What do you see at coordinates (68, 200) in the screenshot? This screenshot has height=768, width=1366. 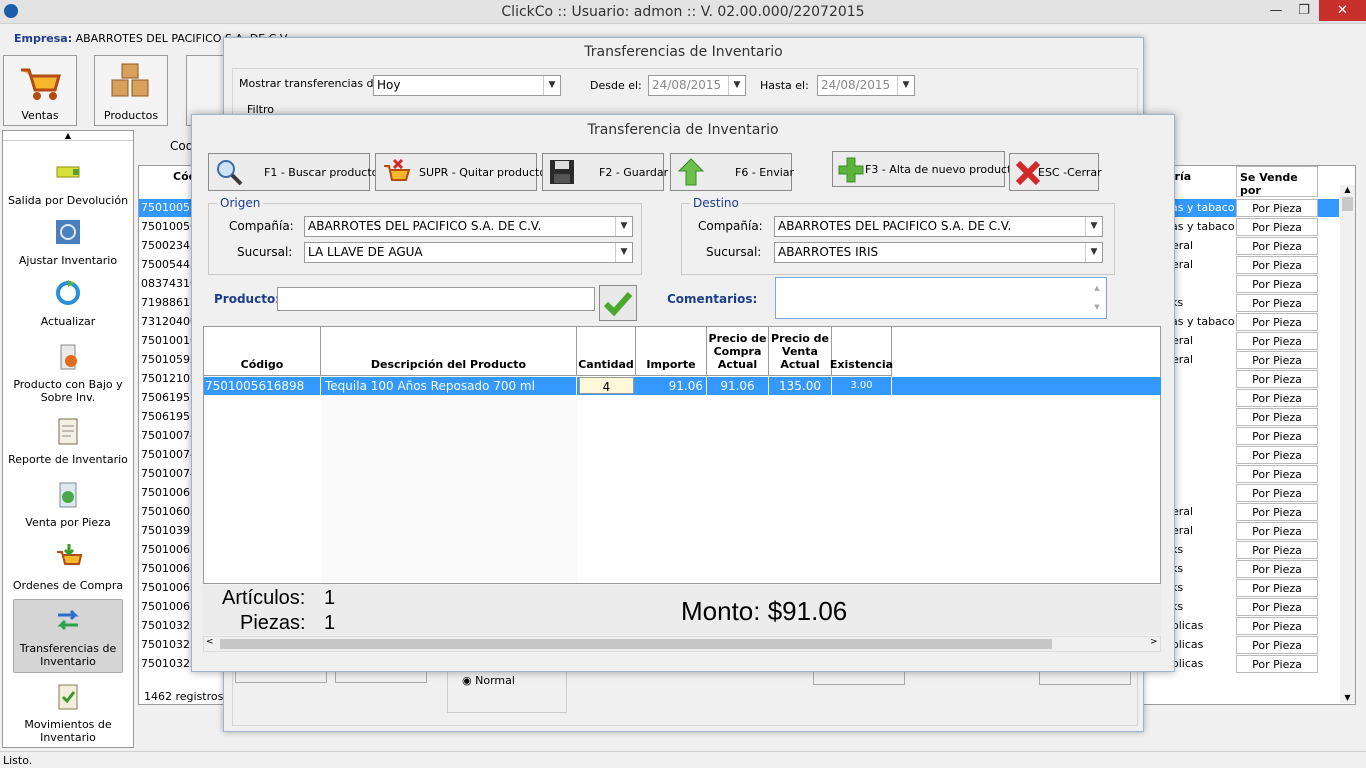 I see `sidebar-item-label: Salida por Devolución` at bounding box center [68, 200].